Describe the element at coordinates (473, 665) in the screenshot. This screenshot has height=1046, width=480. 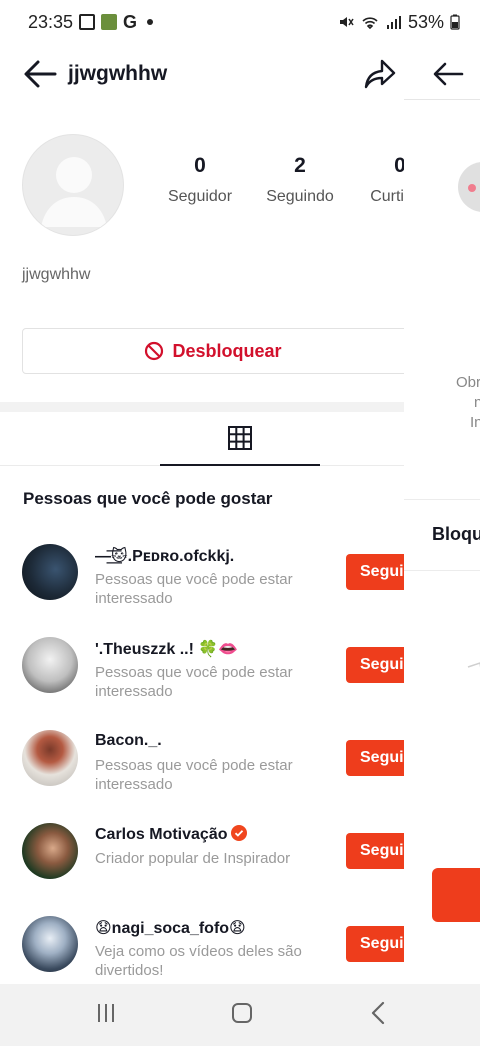
I see `overlay-outline-icon` at that location.